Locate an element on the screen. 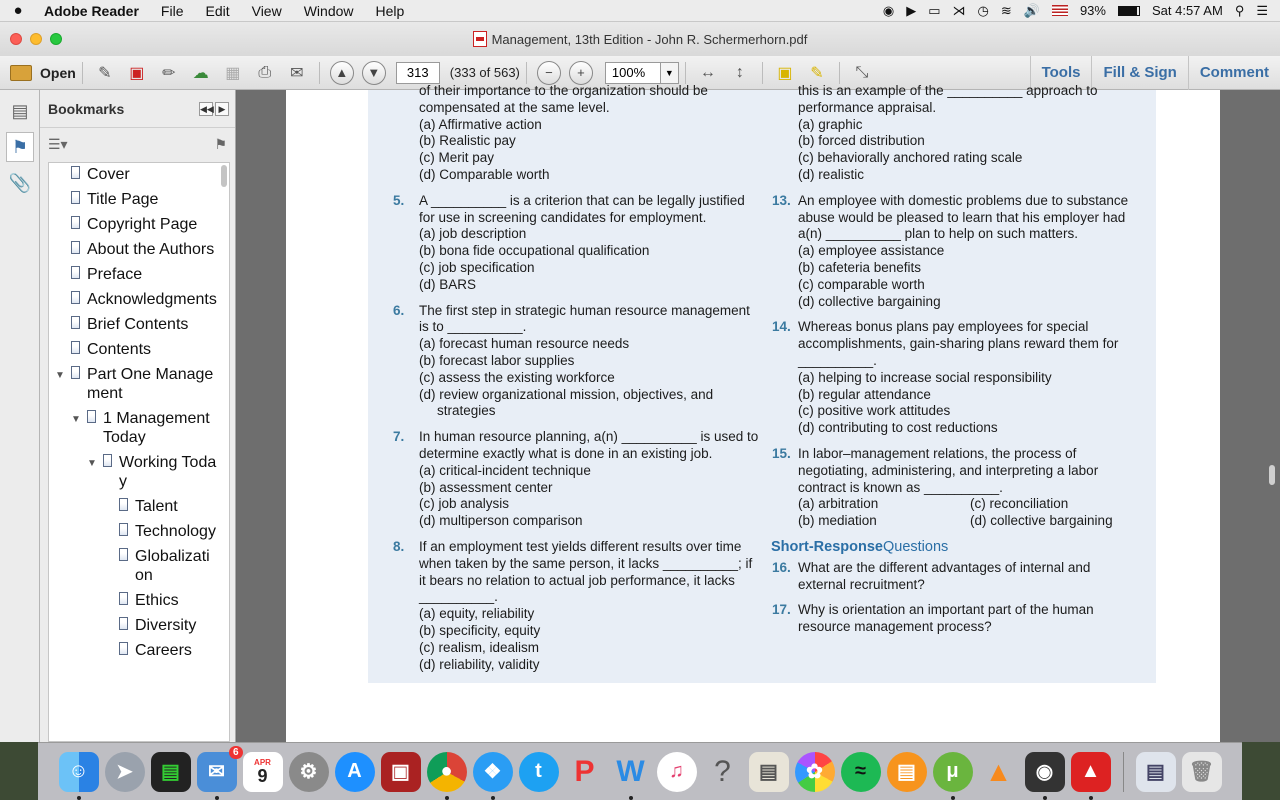 The image size is (1280, 800). flag-icon is located at coordinates (1059, 10).